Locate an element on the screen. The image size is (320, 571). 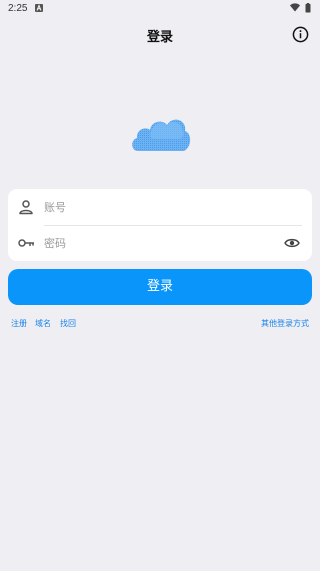
status-bar: 2:25 is located at coordinates (160, 9).